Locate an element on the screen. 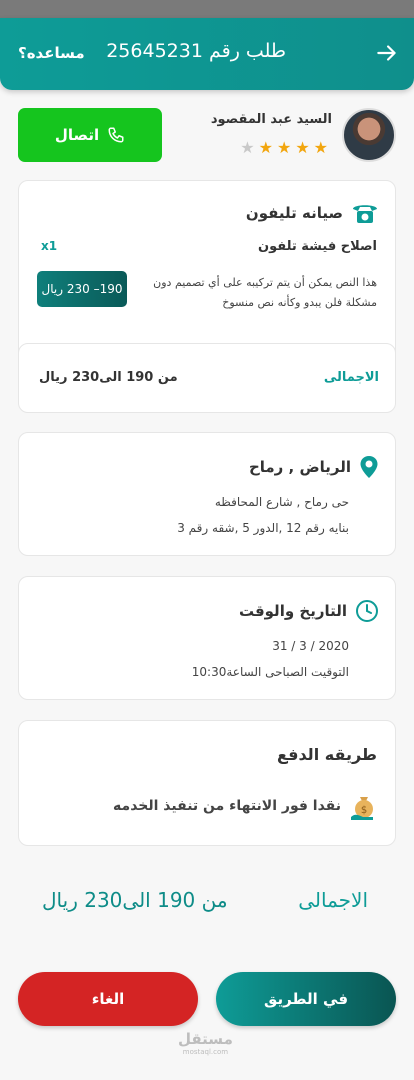 Image resolution: width=414 pixels, height=1080 pixels. location-pin-icon is located at coordinates (369, 467).